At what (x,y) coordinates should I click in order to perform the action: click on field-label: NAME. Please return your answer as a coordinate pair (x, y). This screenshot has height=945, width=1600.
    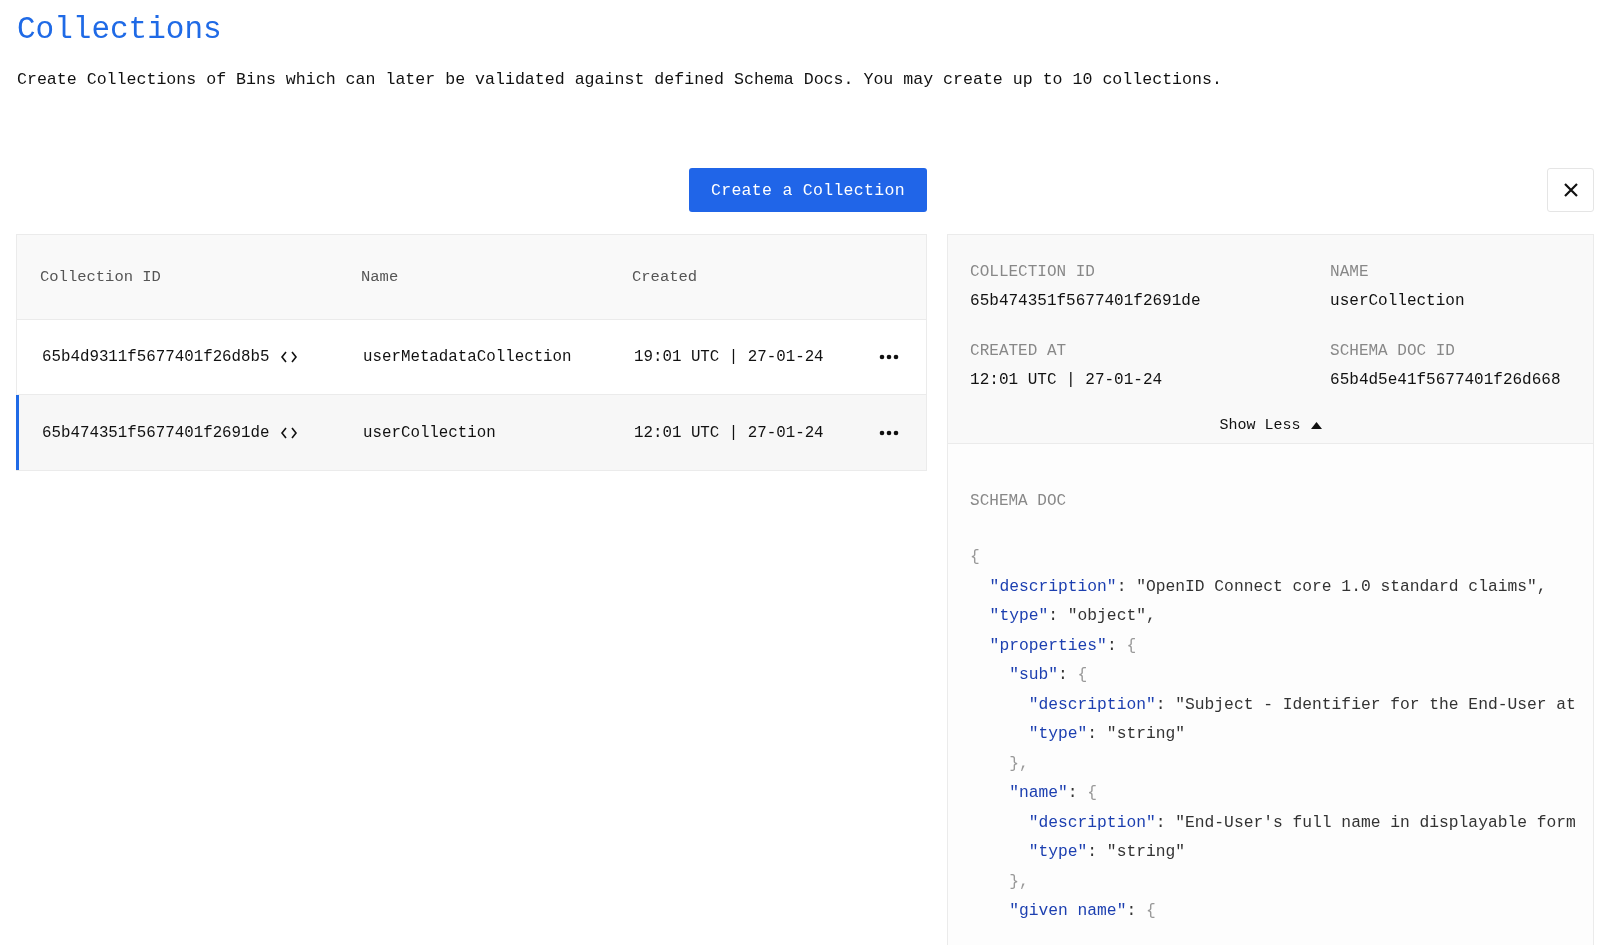
    Looking at the image, I should click on (1350, 272).